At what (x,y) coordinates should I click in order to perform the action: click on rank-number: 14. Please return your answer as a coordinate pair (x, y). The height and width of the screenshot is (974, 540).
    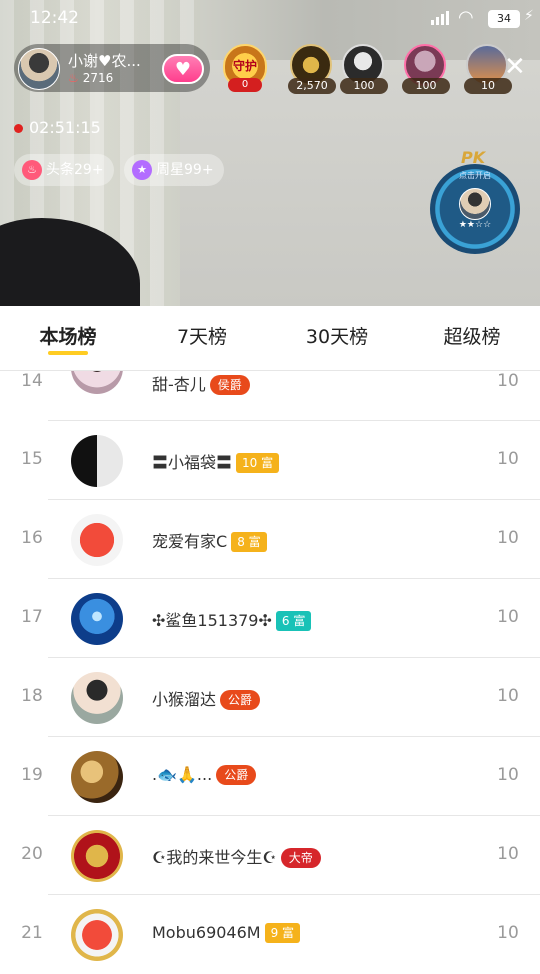
    Looking at the image, I should click on (32, 381).